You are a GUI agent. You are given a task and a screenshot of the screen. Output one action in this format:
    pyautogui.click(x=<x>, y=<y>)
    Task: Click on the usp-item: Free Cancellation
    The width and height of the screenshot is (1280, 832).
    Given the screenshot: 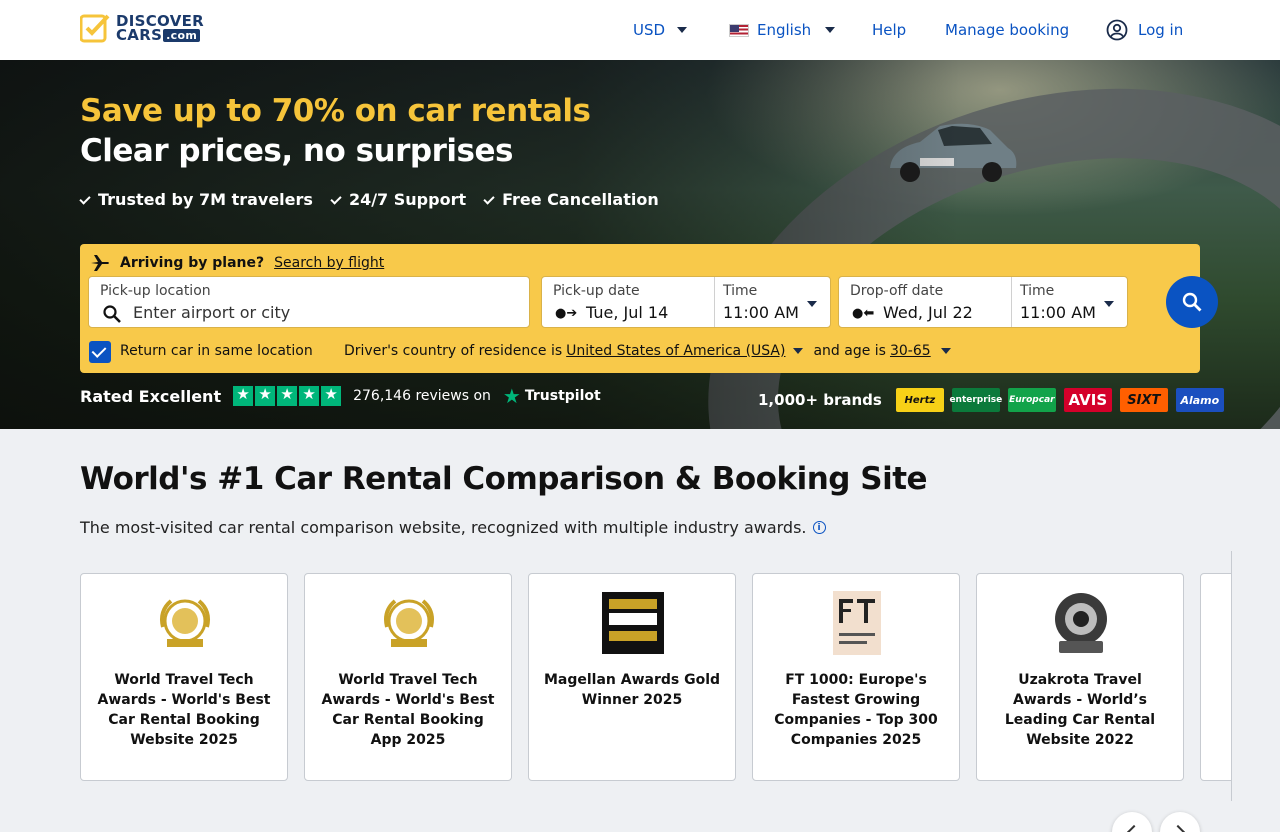 What is the action you would take?
    pyautogui.click(x=571, y=199)
    